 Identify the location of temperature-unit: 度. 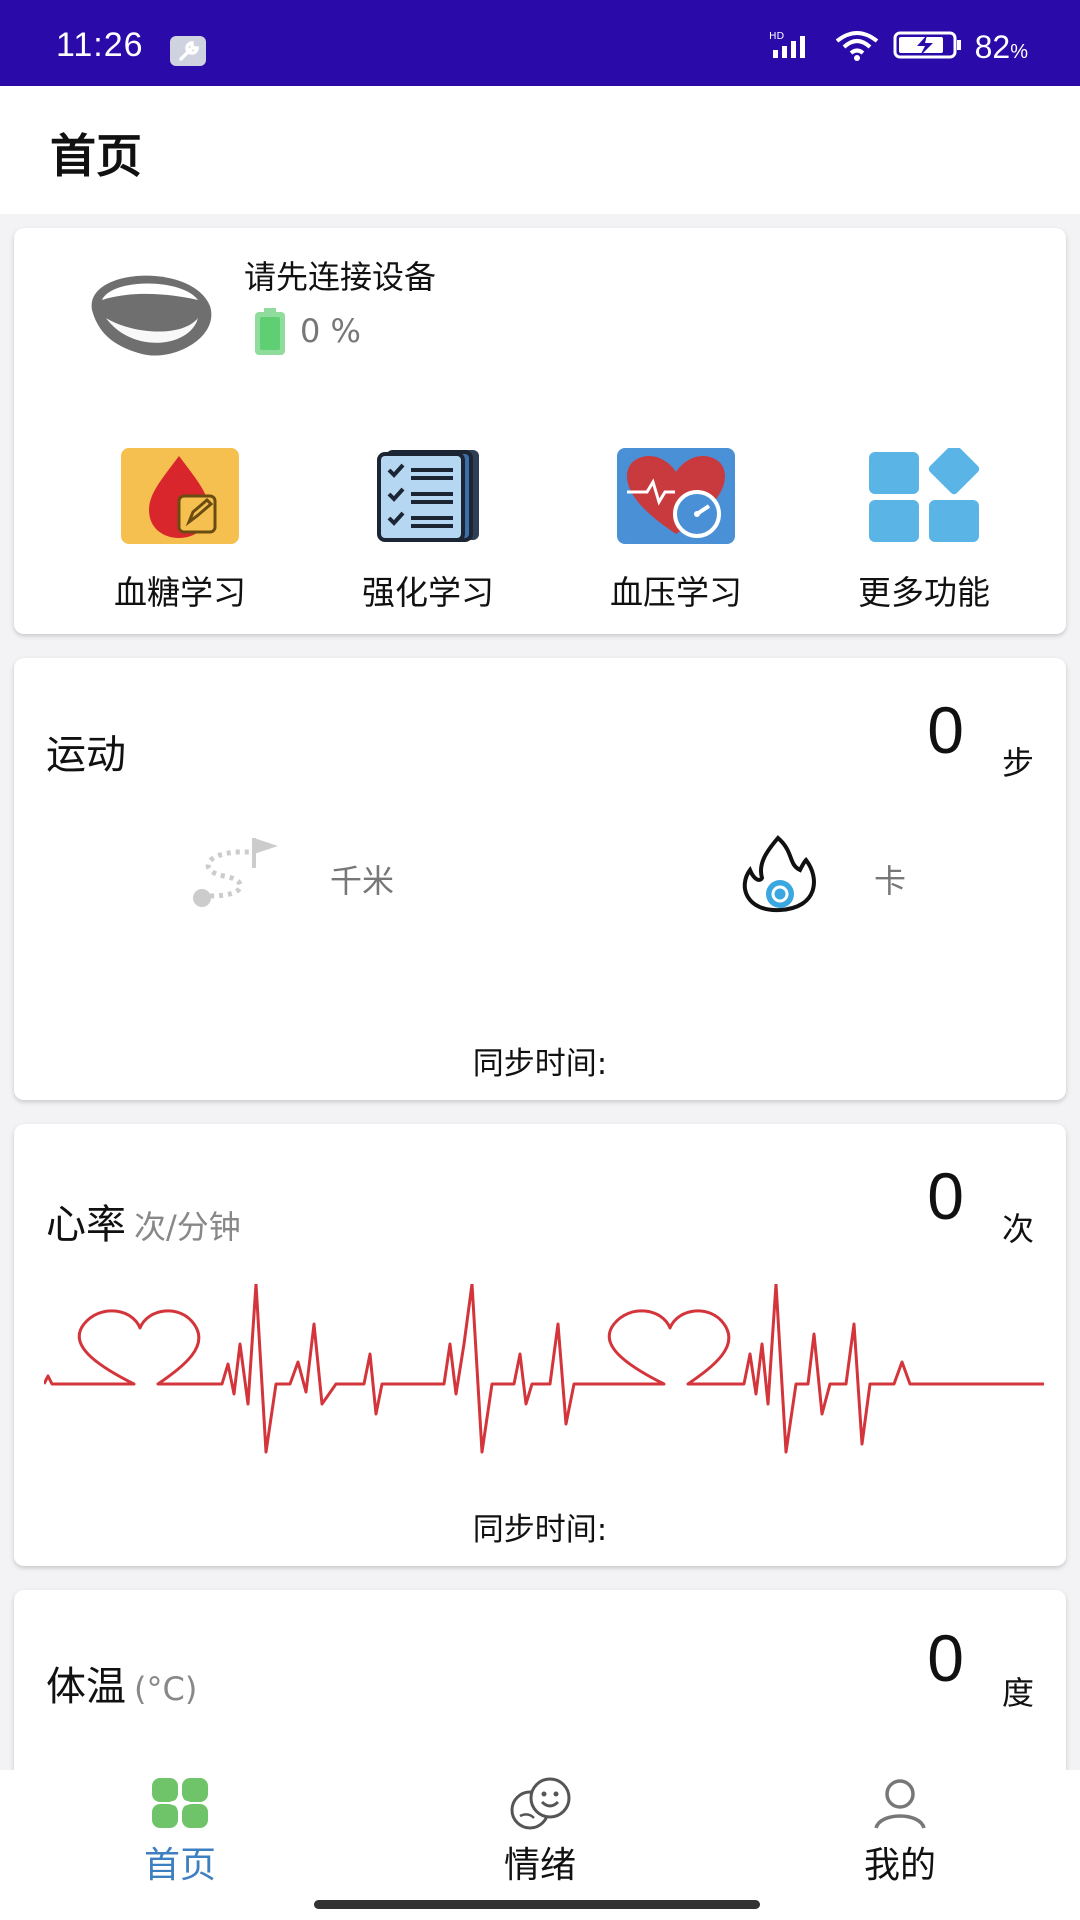
(1017, 1693).